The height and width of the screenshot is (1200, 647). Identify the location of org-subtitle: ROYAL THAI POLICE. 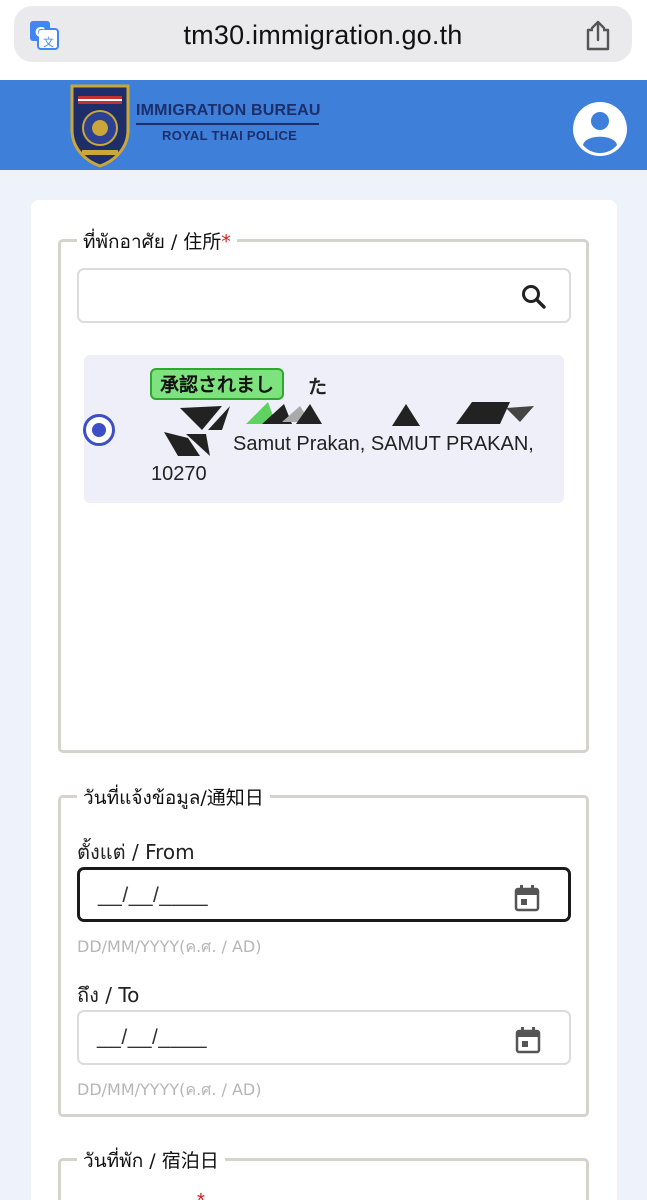
(230, 135).